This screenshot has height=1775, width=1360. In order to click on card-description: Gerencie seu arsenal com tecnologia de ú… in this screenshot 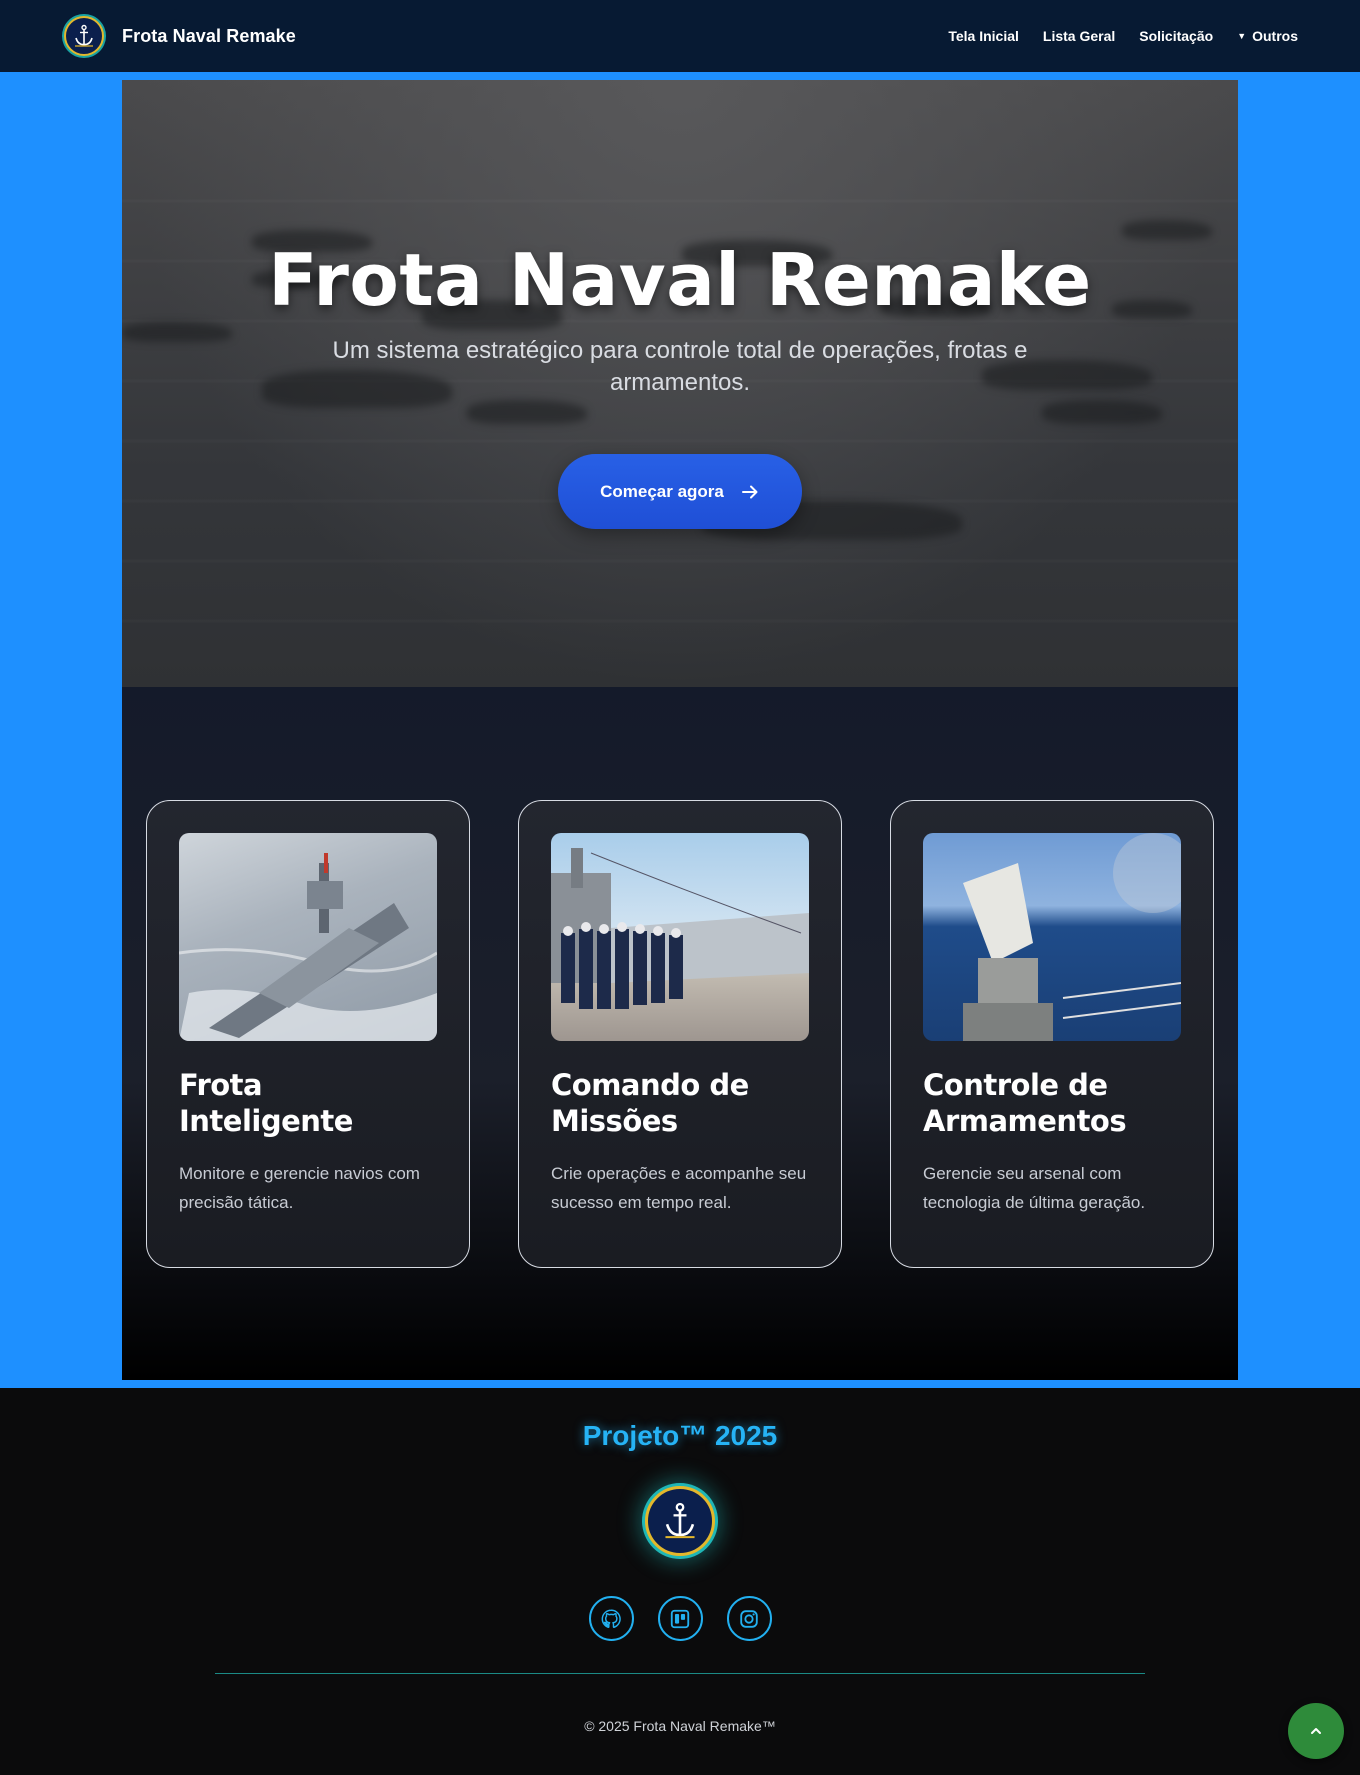, I will do `click(1034, 1188)`.